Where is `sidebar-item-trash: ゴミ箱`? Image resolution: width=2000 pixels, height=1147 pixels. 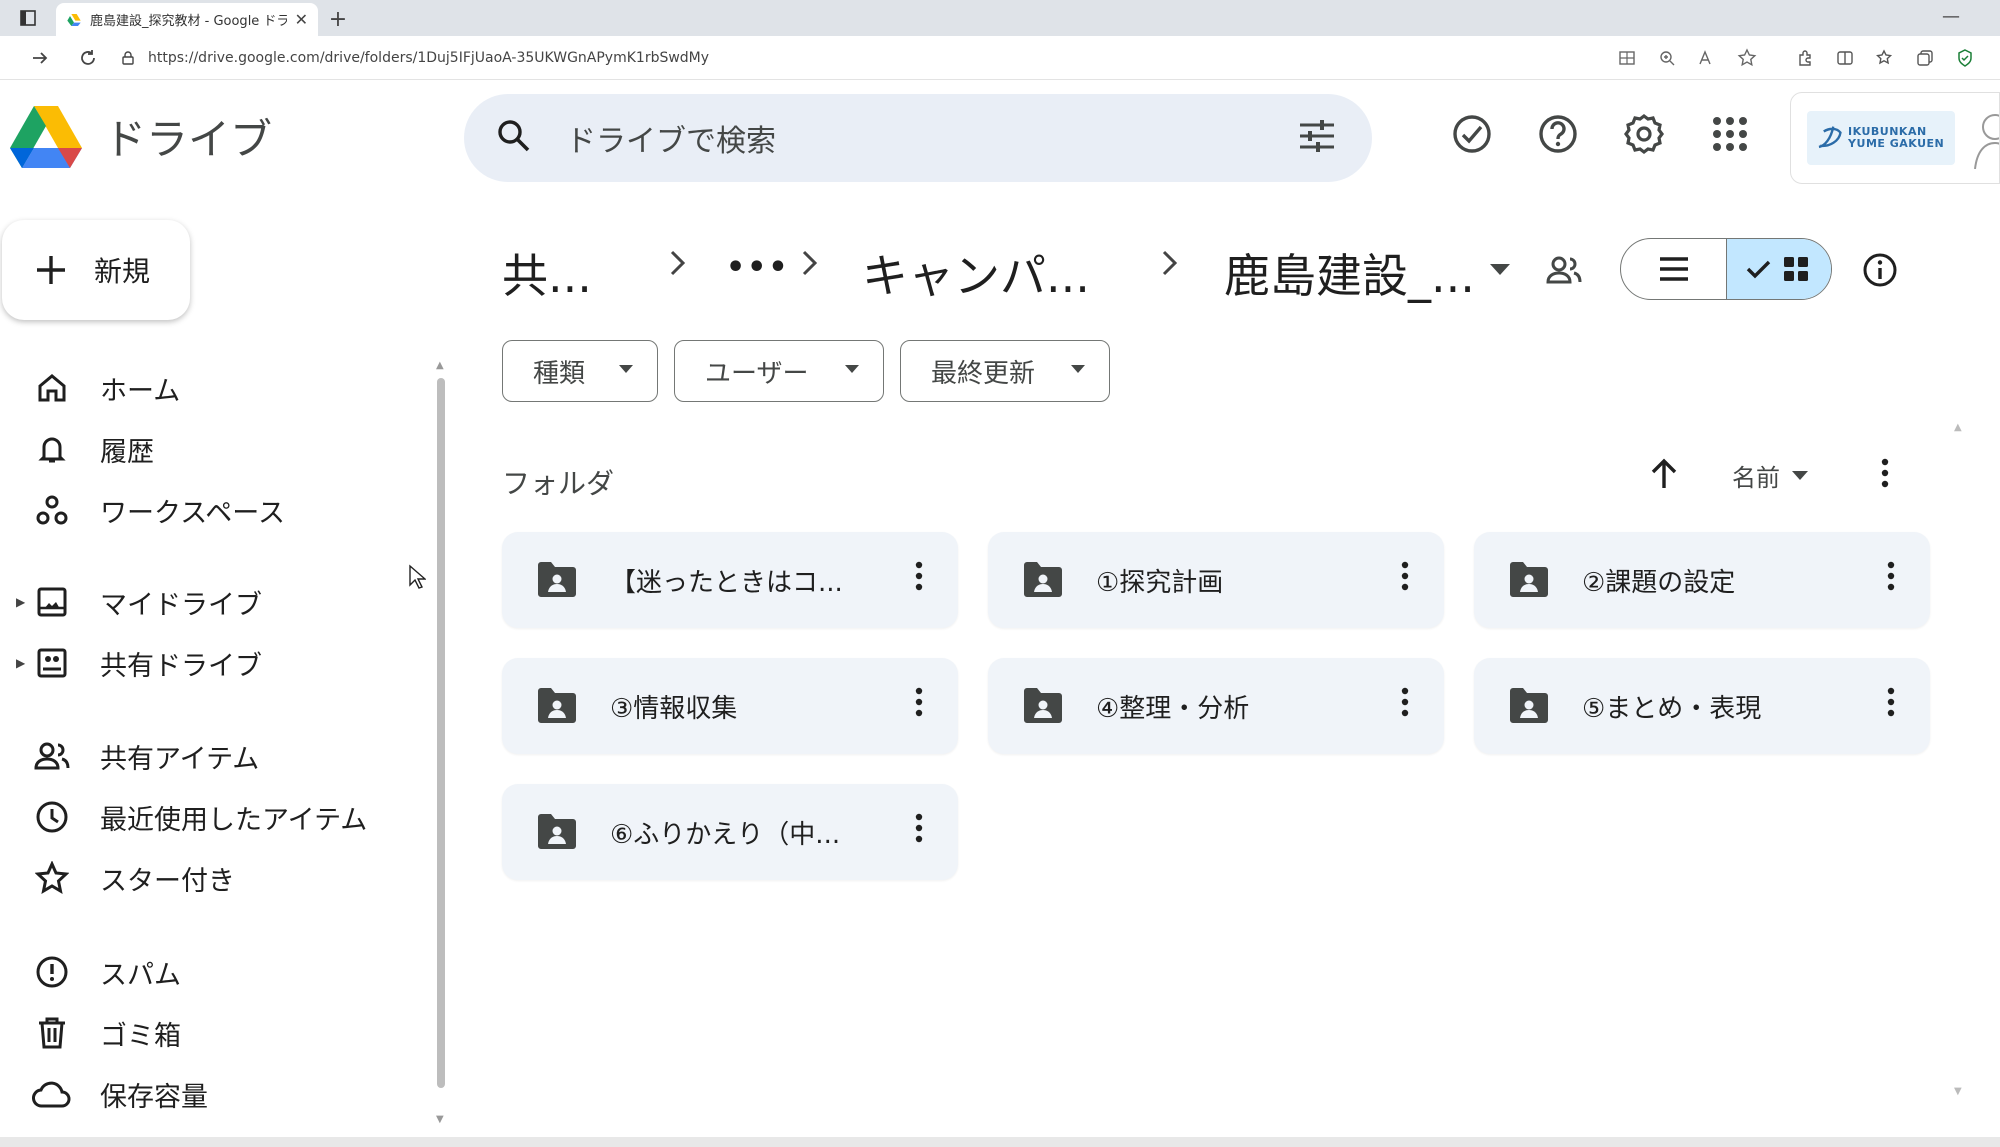
sidebar-item-trash: ゴミ箱 is located at coordinates (210, 1033).